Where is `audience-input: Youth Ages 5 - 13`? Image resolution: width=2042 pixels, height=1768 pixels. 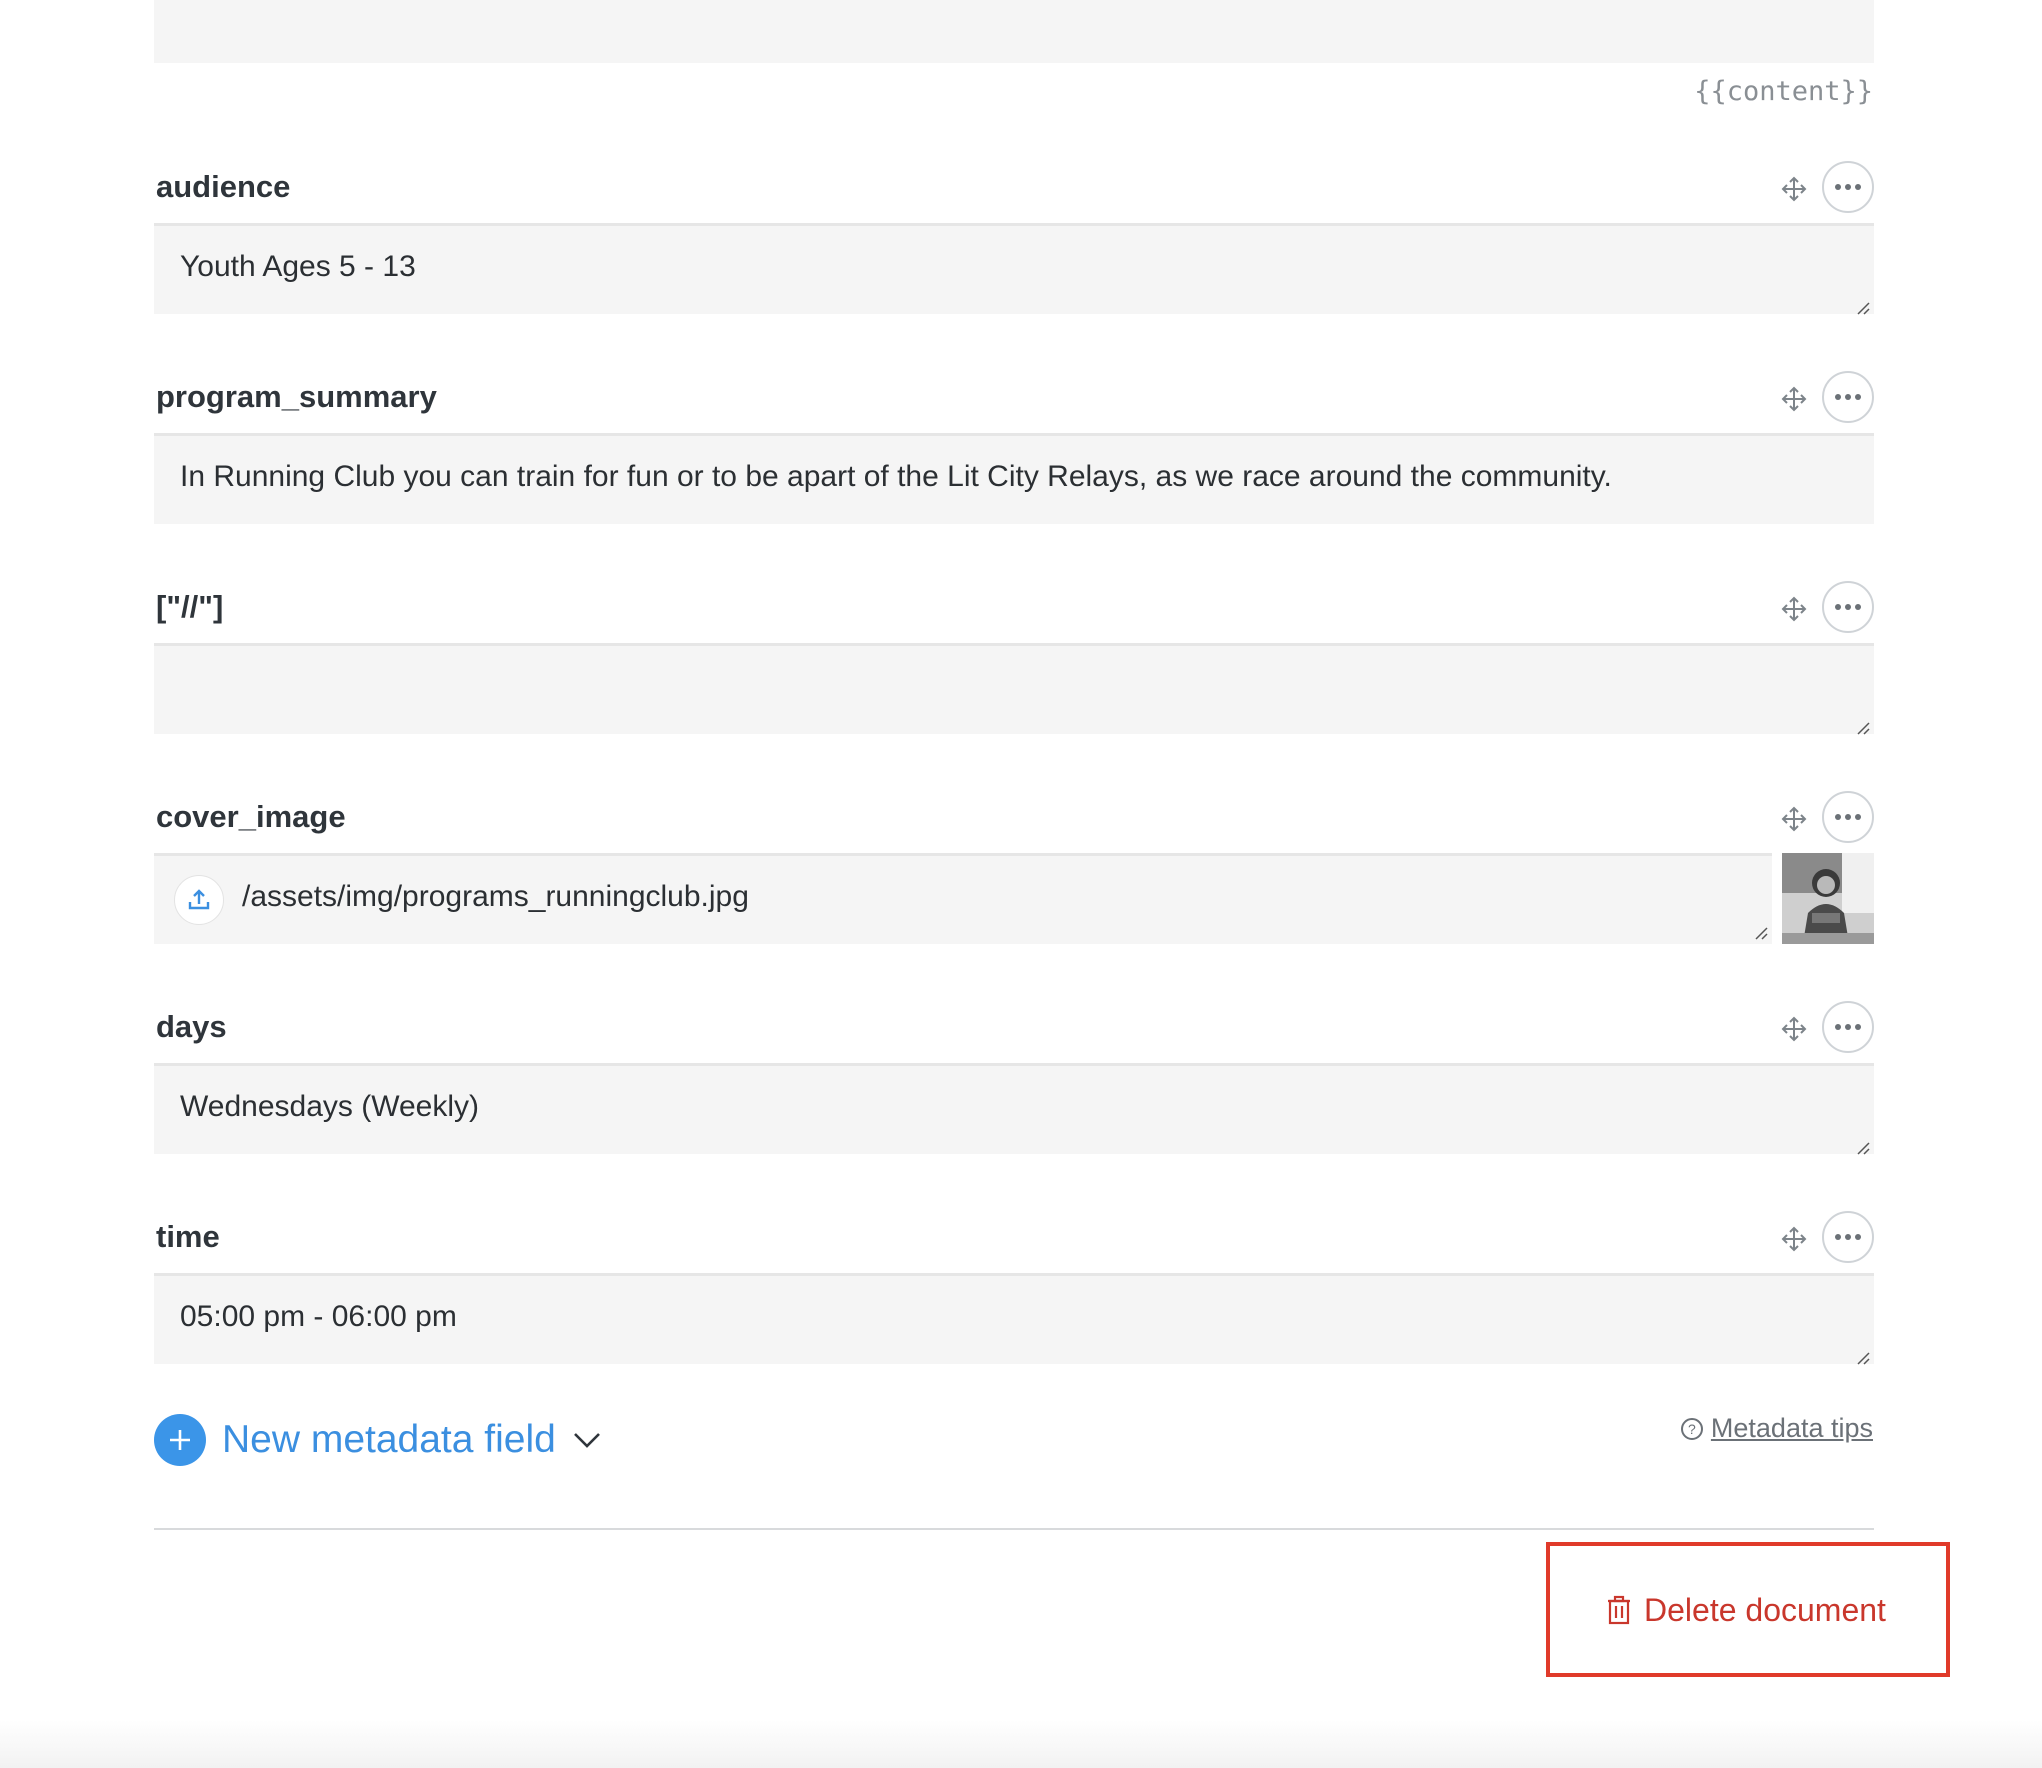 audience-input: Youth Ages 5 - 13 is located at coordinates (1014, 268).